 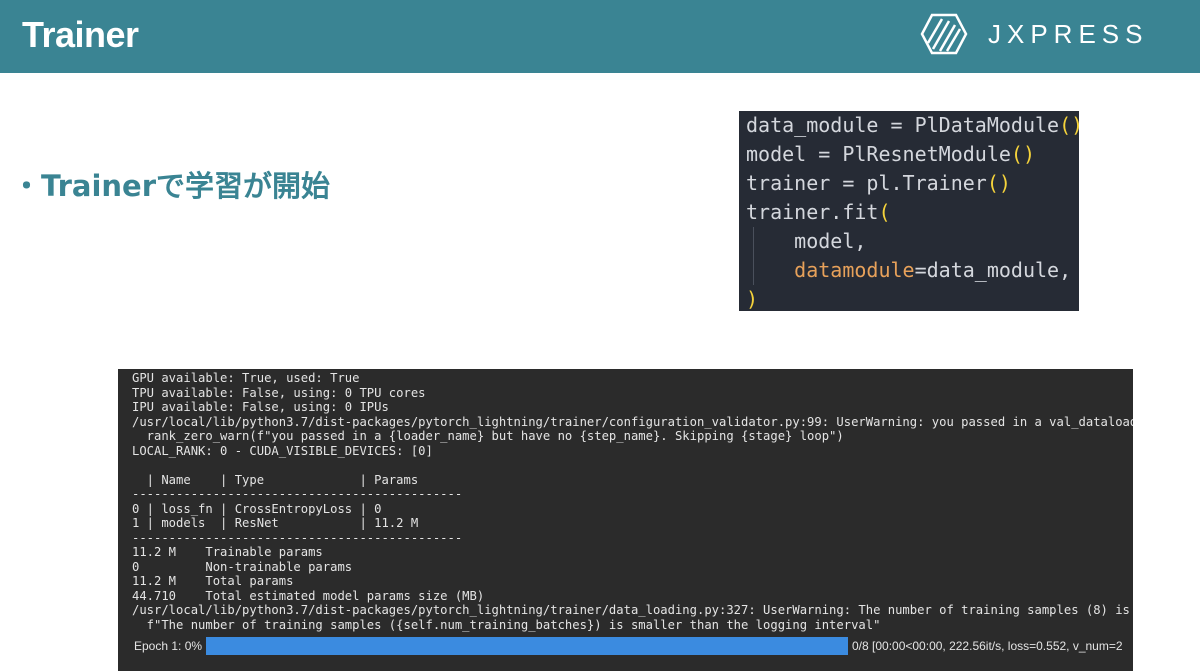 What do you see at coordinates (260, 407) in the screenshot?
I see `terminal-line: IPU available: False, using: 0 IPUs` at bounding box center [260, 407].